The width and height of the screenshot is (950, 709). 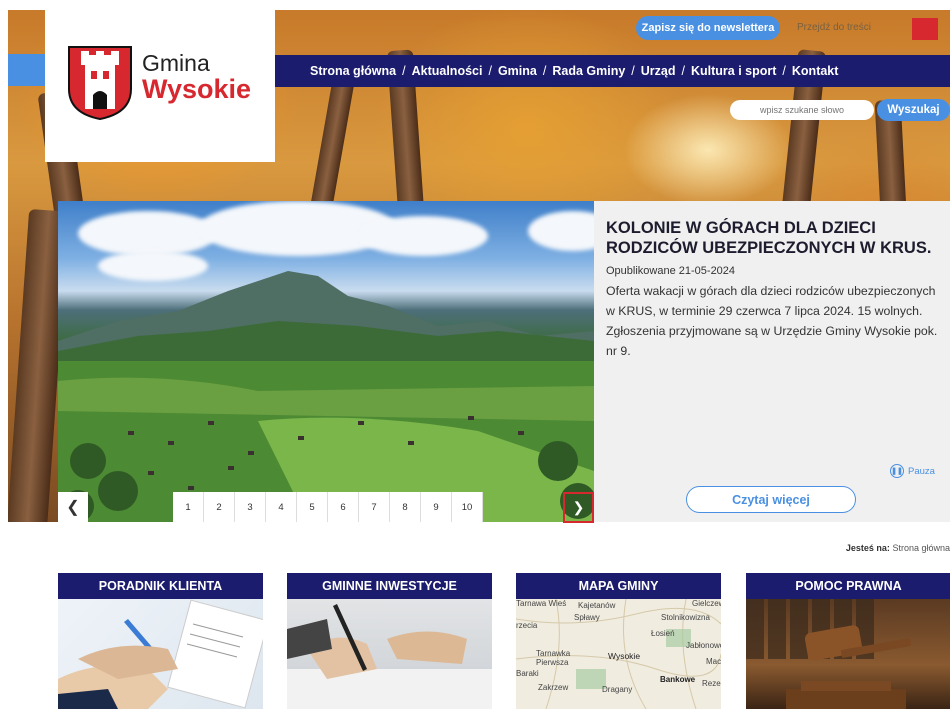 I want to click on slide-date: Opublikowane 21-05-2024, so click(x=671, y=271).